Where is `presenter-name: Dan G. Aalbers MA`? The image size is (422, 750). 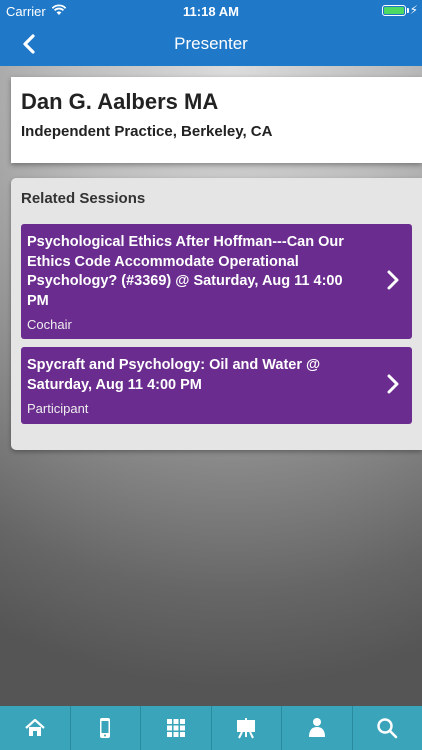 presenter-name: Dan G. Aalbers MA is located at coordinates (120, 101).